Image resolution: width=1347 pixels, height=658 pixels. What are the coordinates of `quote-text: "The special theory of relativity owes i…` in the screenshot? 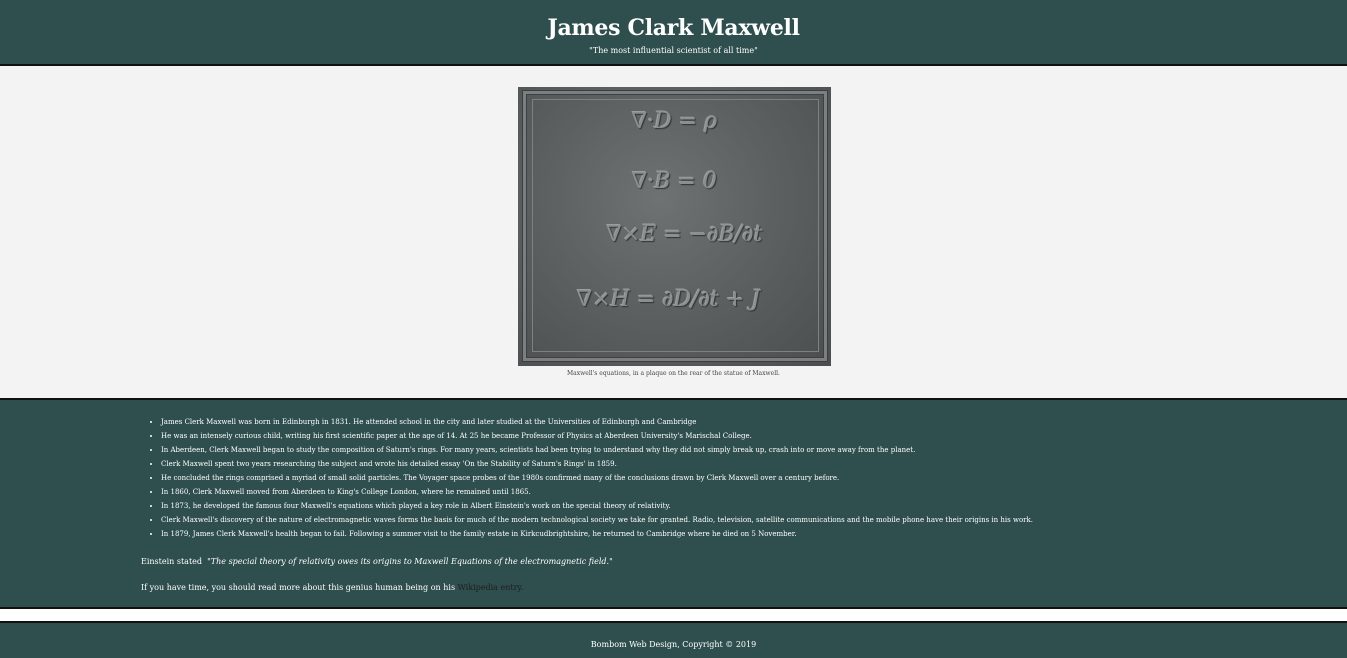 It's located at (410, 561).